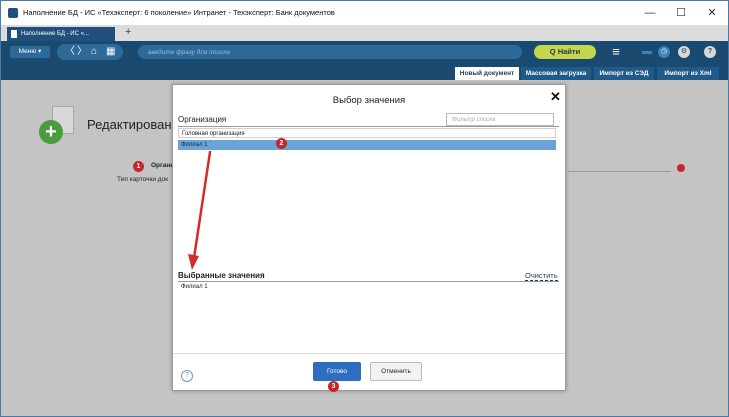 This screenshot has height=417, width=729. What do you see at coordinates (30, 52) in the screenshot?
I see `menu-button: Меню ▾` at bounding box center [30, 52].